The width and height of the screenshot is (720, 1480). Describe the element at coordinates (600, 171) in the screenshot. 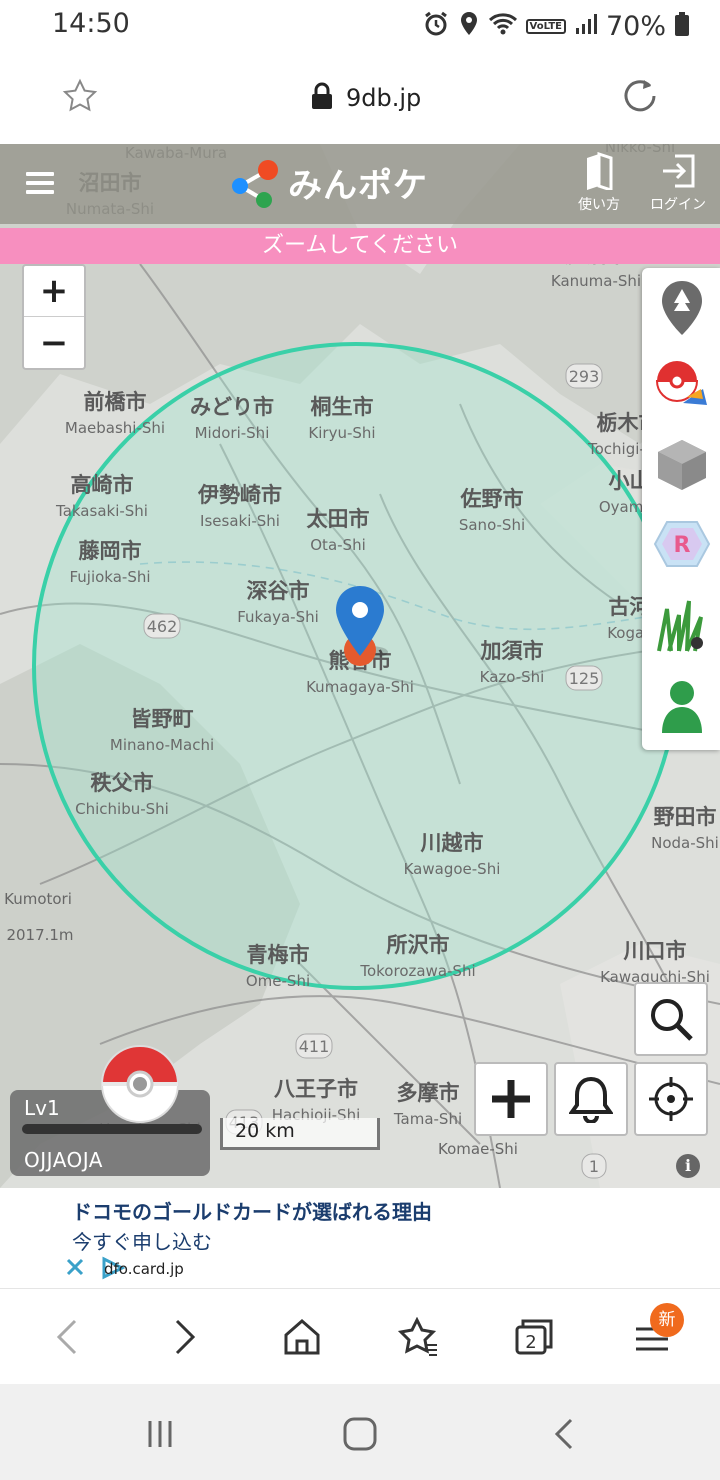

I see `help-book-icon` at that location.